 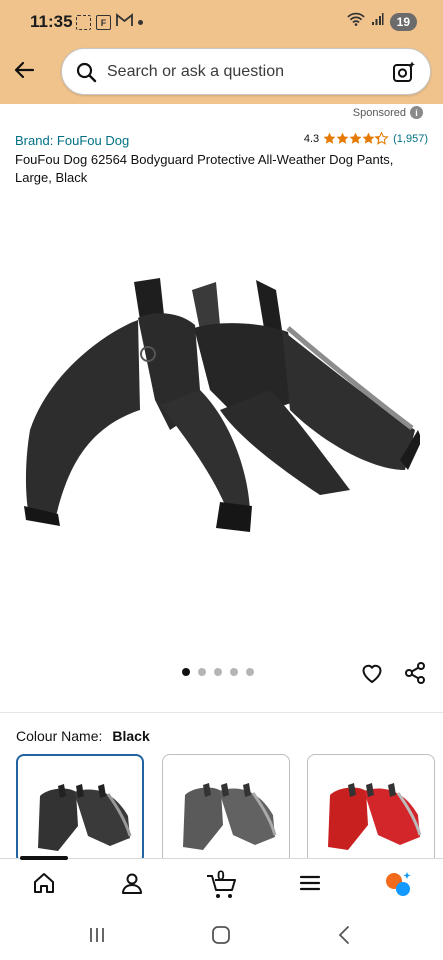 I want to click on system-navigation-bar, so click(x=221, y=936).